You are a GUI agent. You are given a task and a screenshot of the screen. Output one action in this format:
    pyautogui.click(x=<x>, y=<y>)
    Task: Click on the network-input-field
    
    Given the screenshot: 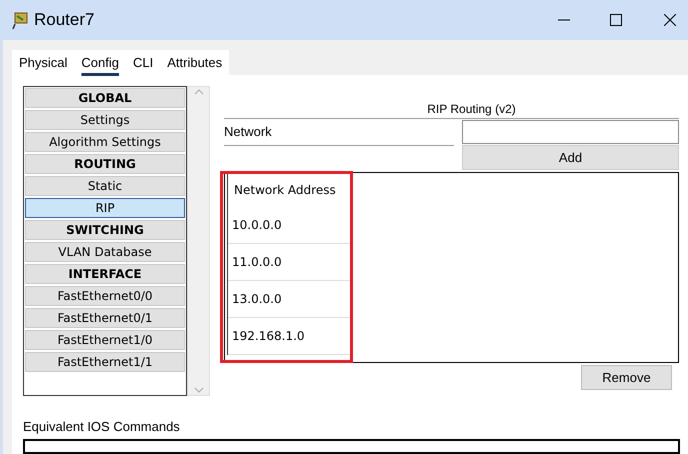 What is the action you would take?
    pyautogui.click(x=570, y=132)
    